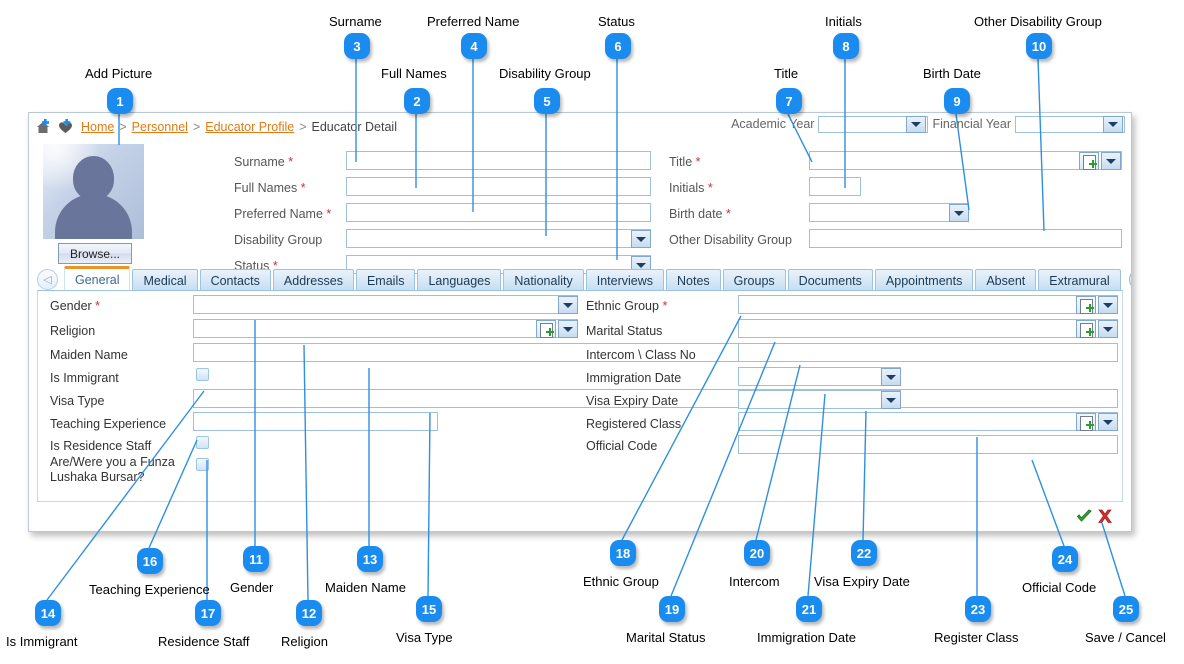  Describe the element at coordinates (693, 280) in the screenshot. I see `tab-notes: Notes` at that location.